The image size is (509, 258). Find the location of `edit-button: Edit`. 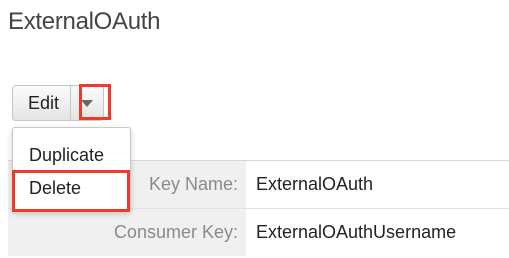

edit-button: Edit is located at coordinates (42, 103).